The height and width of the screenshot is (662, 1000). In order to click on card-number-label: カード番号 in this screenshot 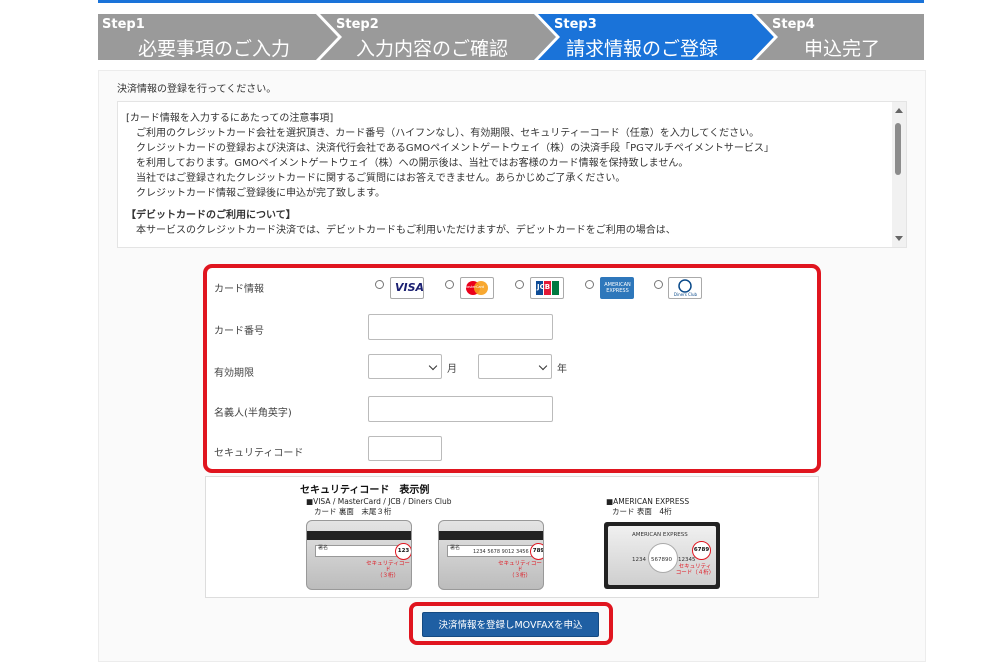, I will do `click(239, 331)`.